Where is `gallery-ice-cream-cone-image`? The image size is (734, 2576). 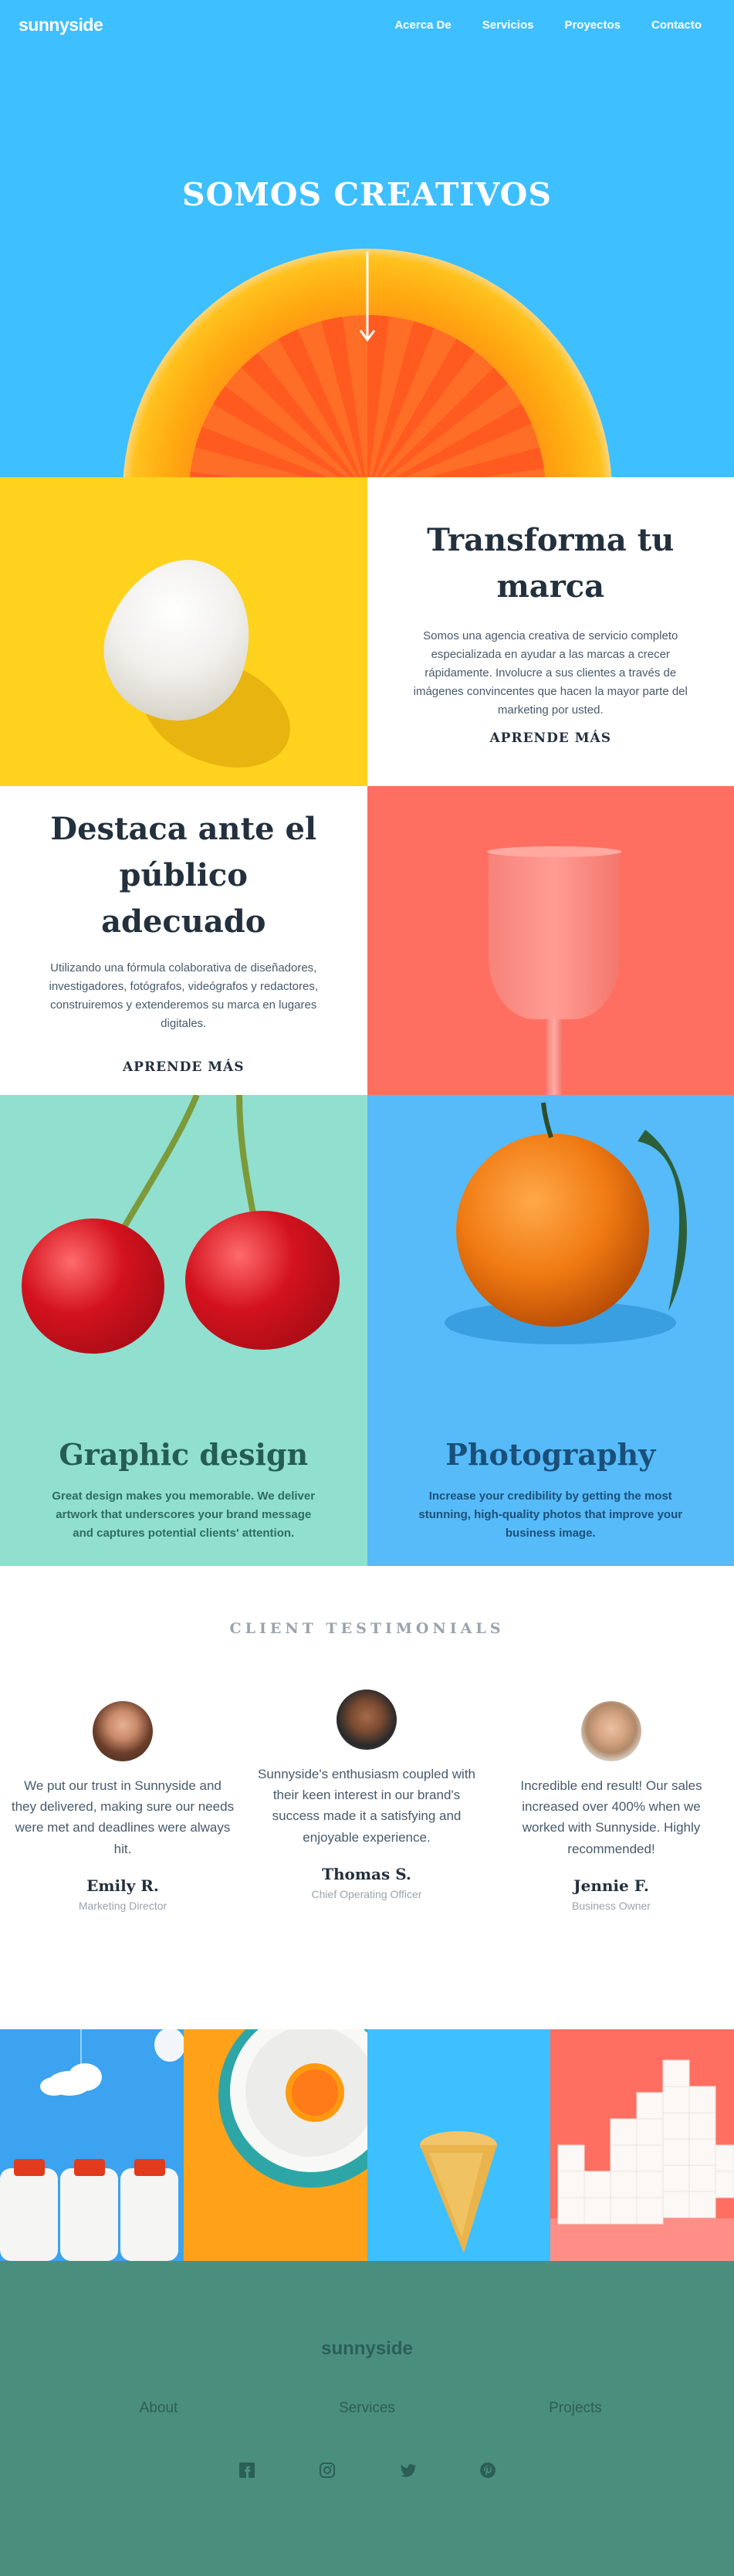
gallery-ice-cream-cone-image is located at coordinates (459, 2145).